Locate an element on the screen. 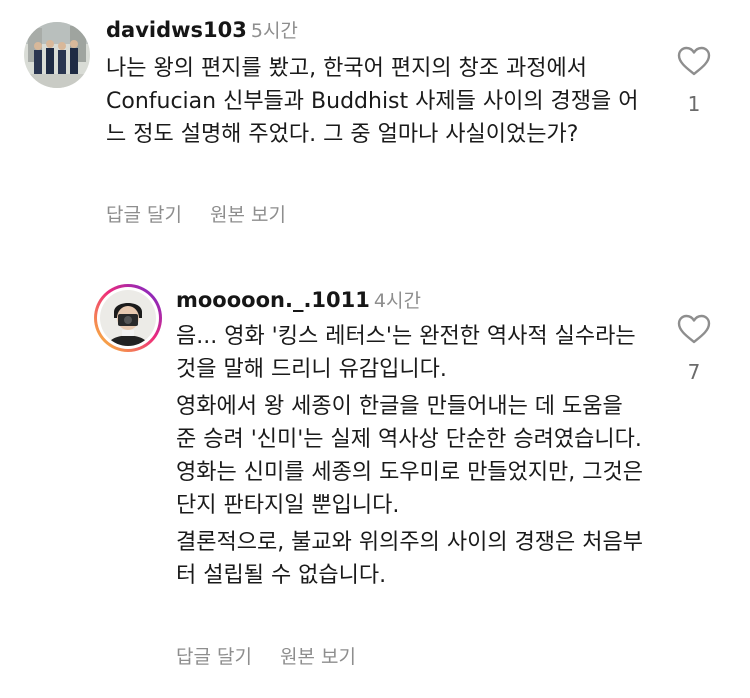 The height and width of the screenshot is (698, 750). like-count: 1 is located at coordinates (694, 104).